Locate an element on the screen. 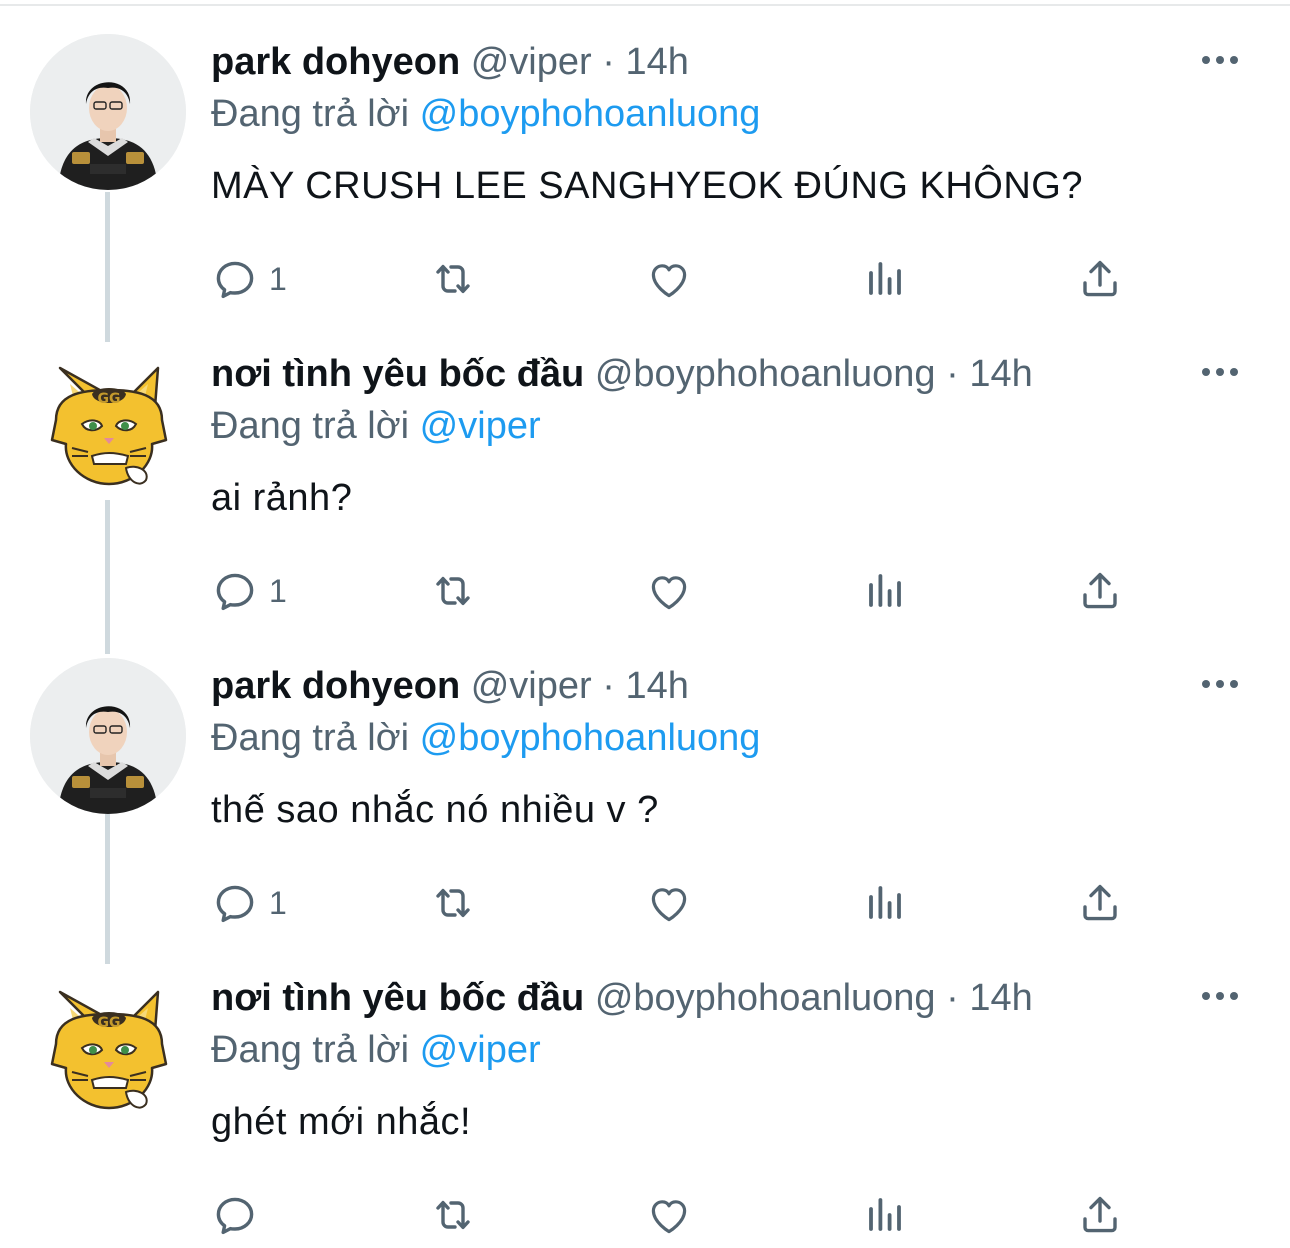 The height and width of the screenshot is (1248, 1290). tweet-actions is located at coordinates (711, 1215).